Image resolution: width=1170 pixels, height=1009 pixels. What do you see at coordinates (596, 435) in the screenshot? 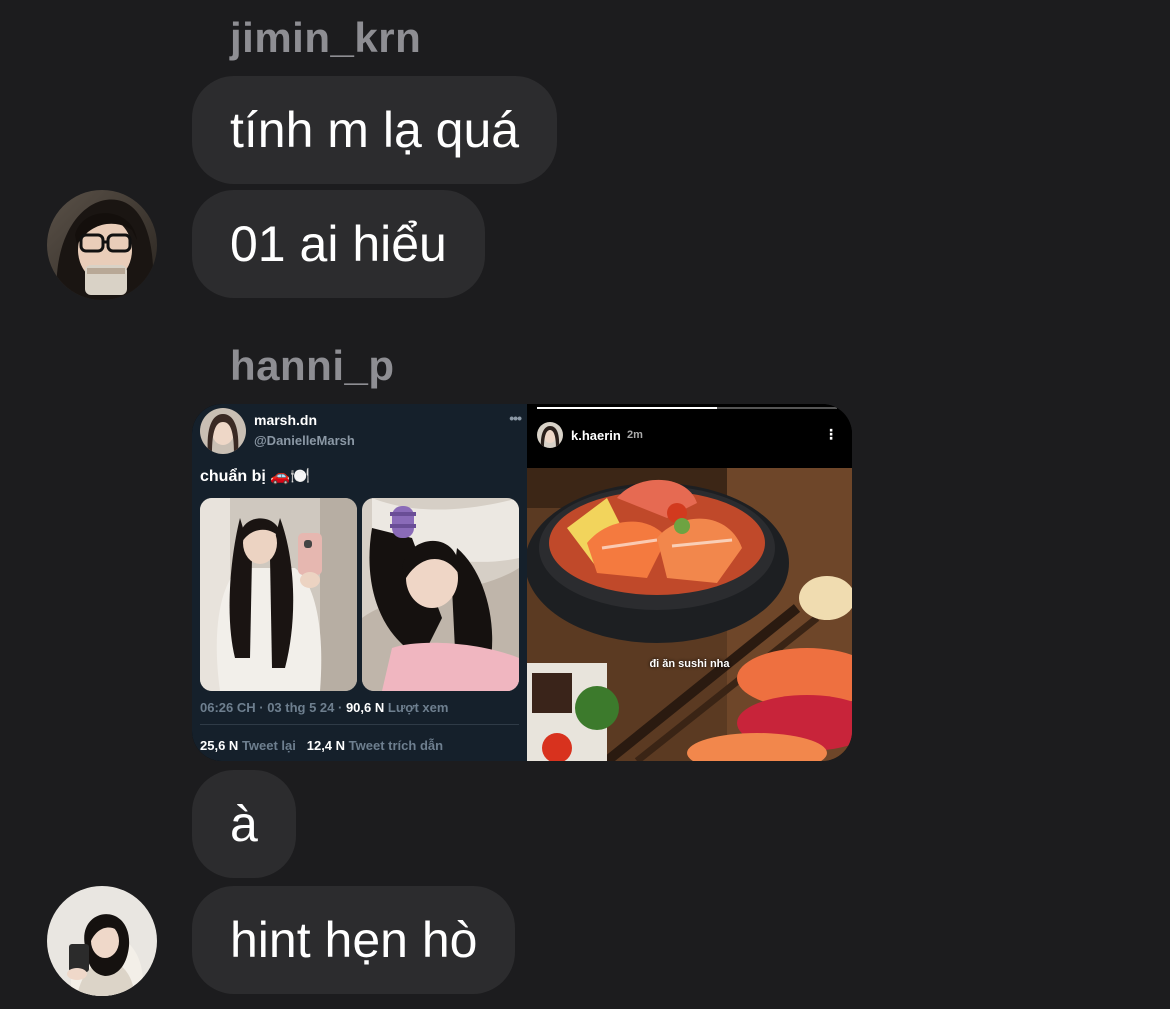
I see `story-username: k.haerin` at bounding box center [596, 435].